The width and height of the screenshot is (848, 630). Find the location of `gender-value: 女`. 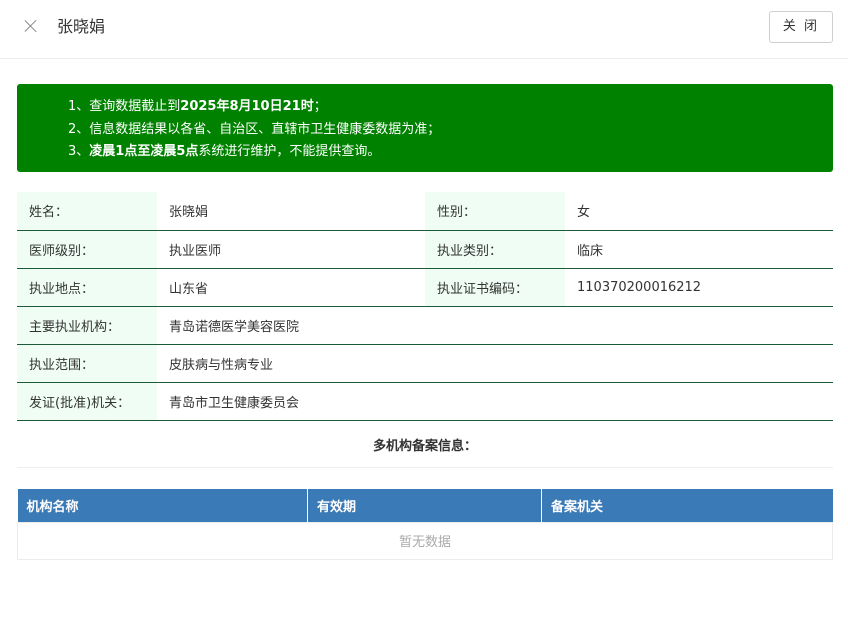

gender-value: 女 is located at coordinates (699, 211).